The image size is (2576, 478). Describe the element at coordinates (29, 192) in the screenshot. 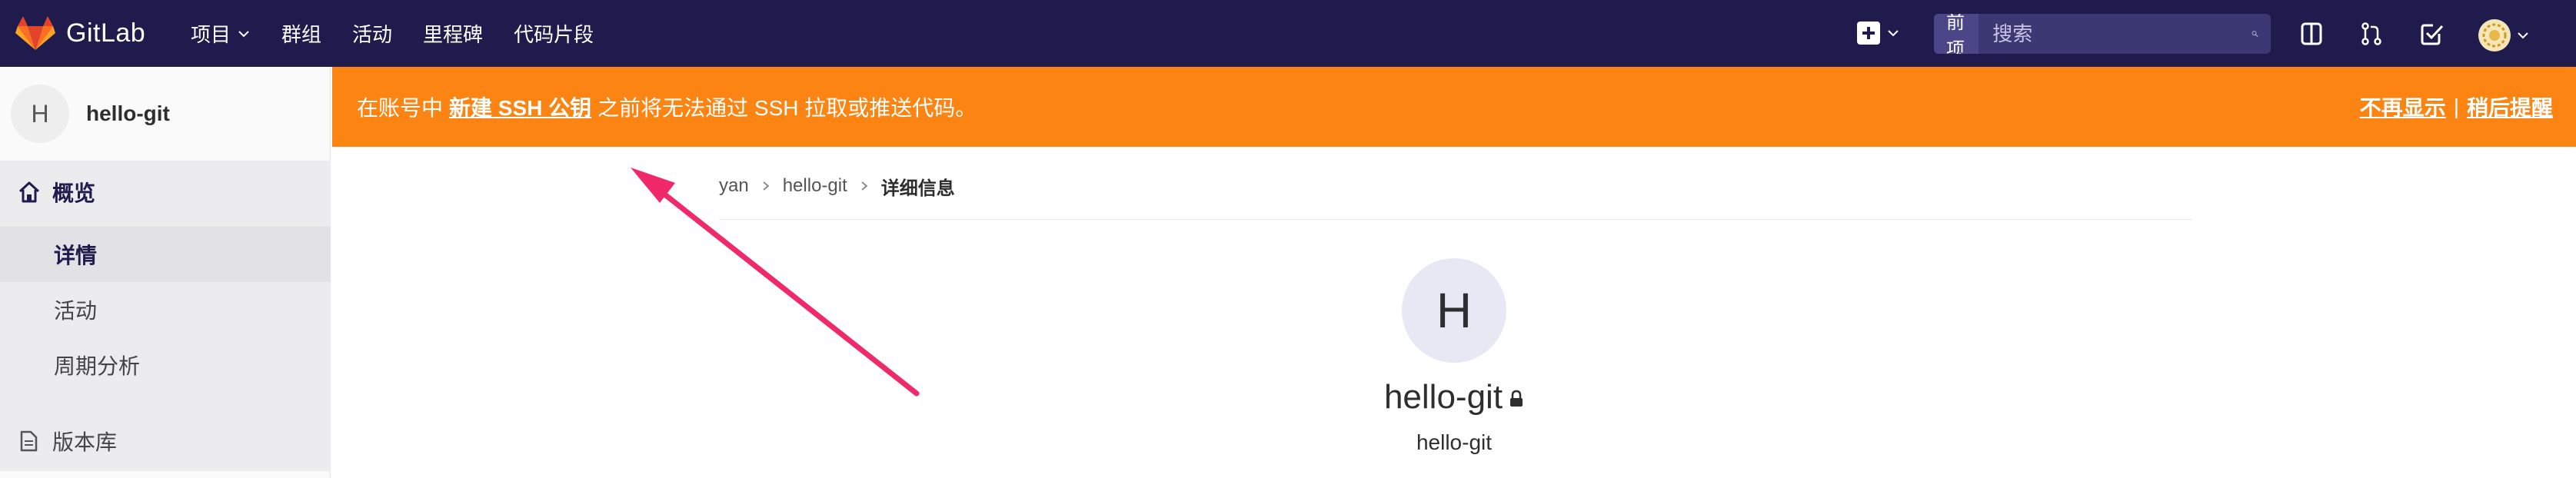

I see `home-icon` at that location.